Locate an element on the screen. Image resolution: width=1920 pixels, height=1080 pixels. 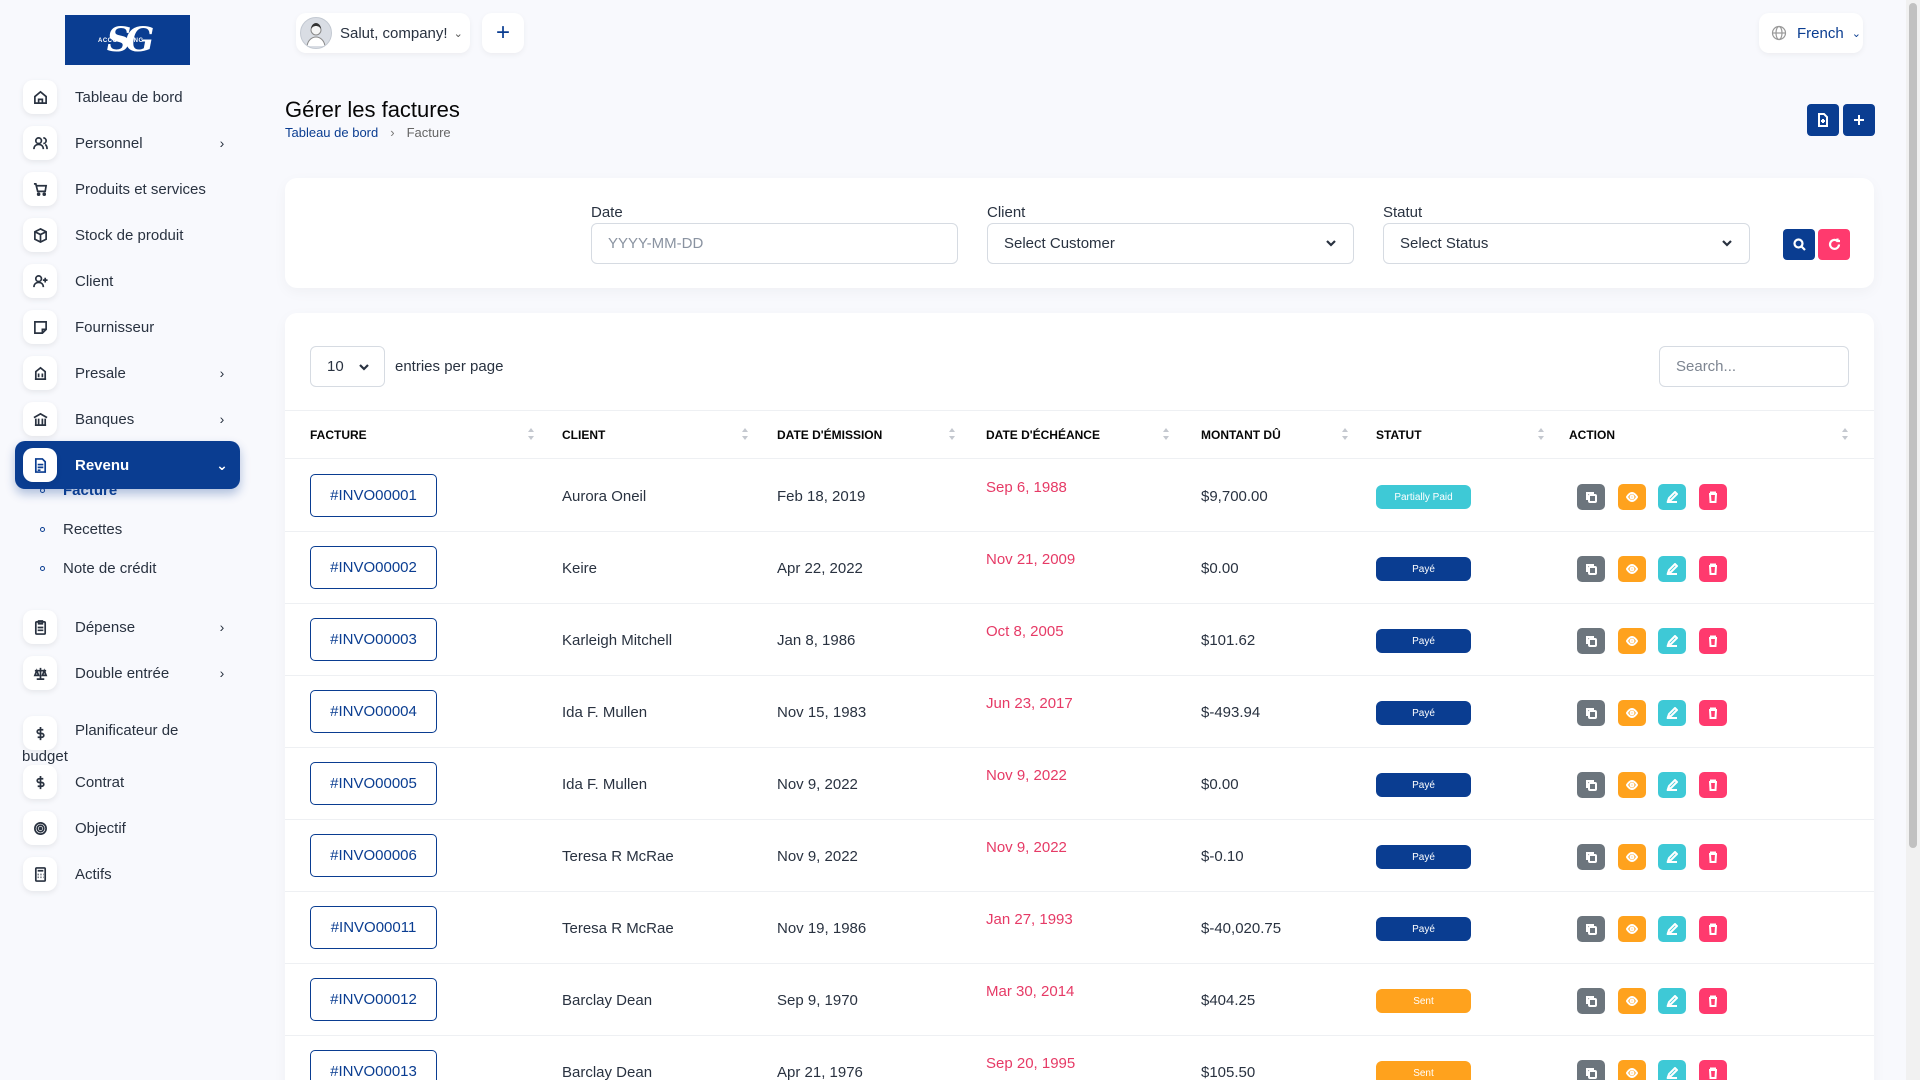
sidebar-item-personnel: Personnel › is located at coordinates (127, 143).